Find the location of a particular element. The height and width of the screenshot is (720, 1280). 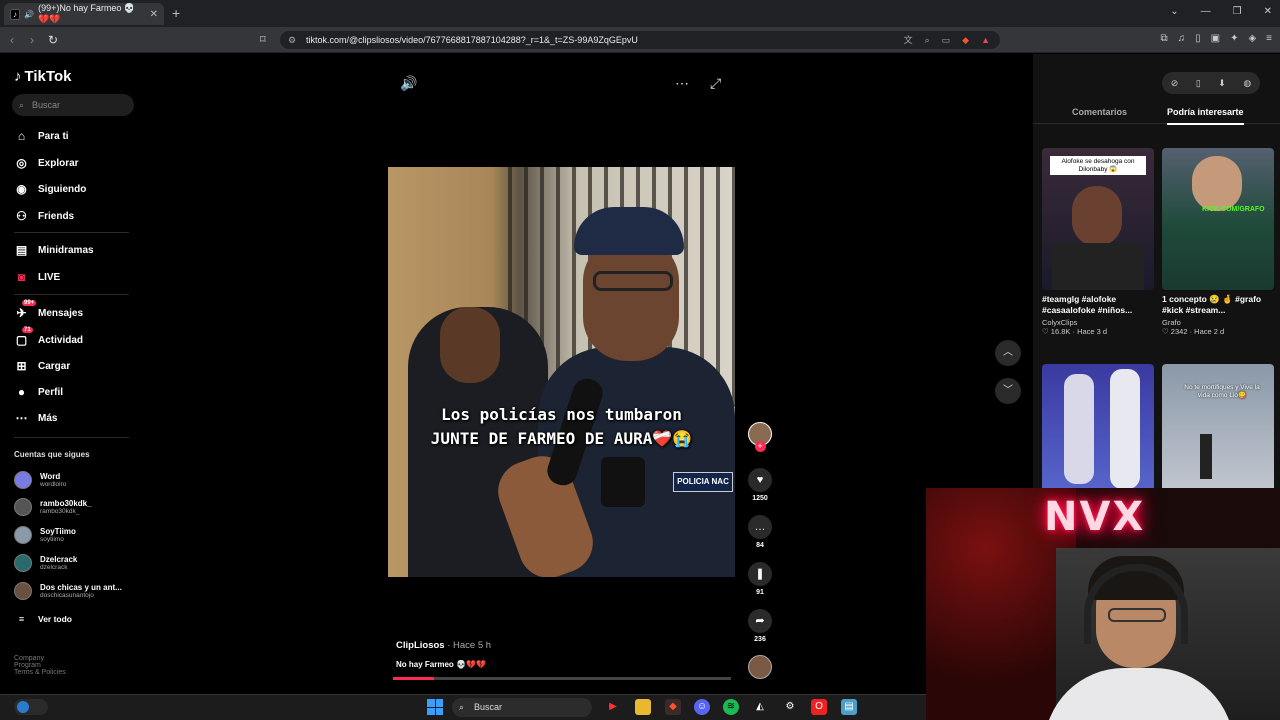

bookmark-icon: ⌑ is located at coordinates (263, 39).